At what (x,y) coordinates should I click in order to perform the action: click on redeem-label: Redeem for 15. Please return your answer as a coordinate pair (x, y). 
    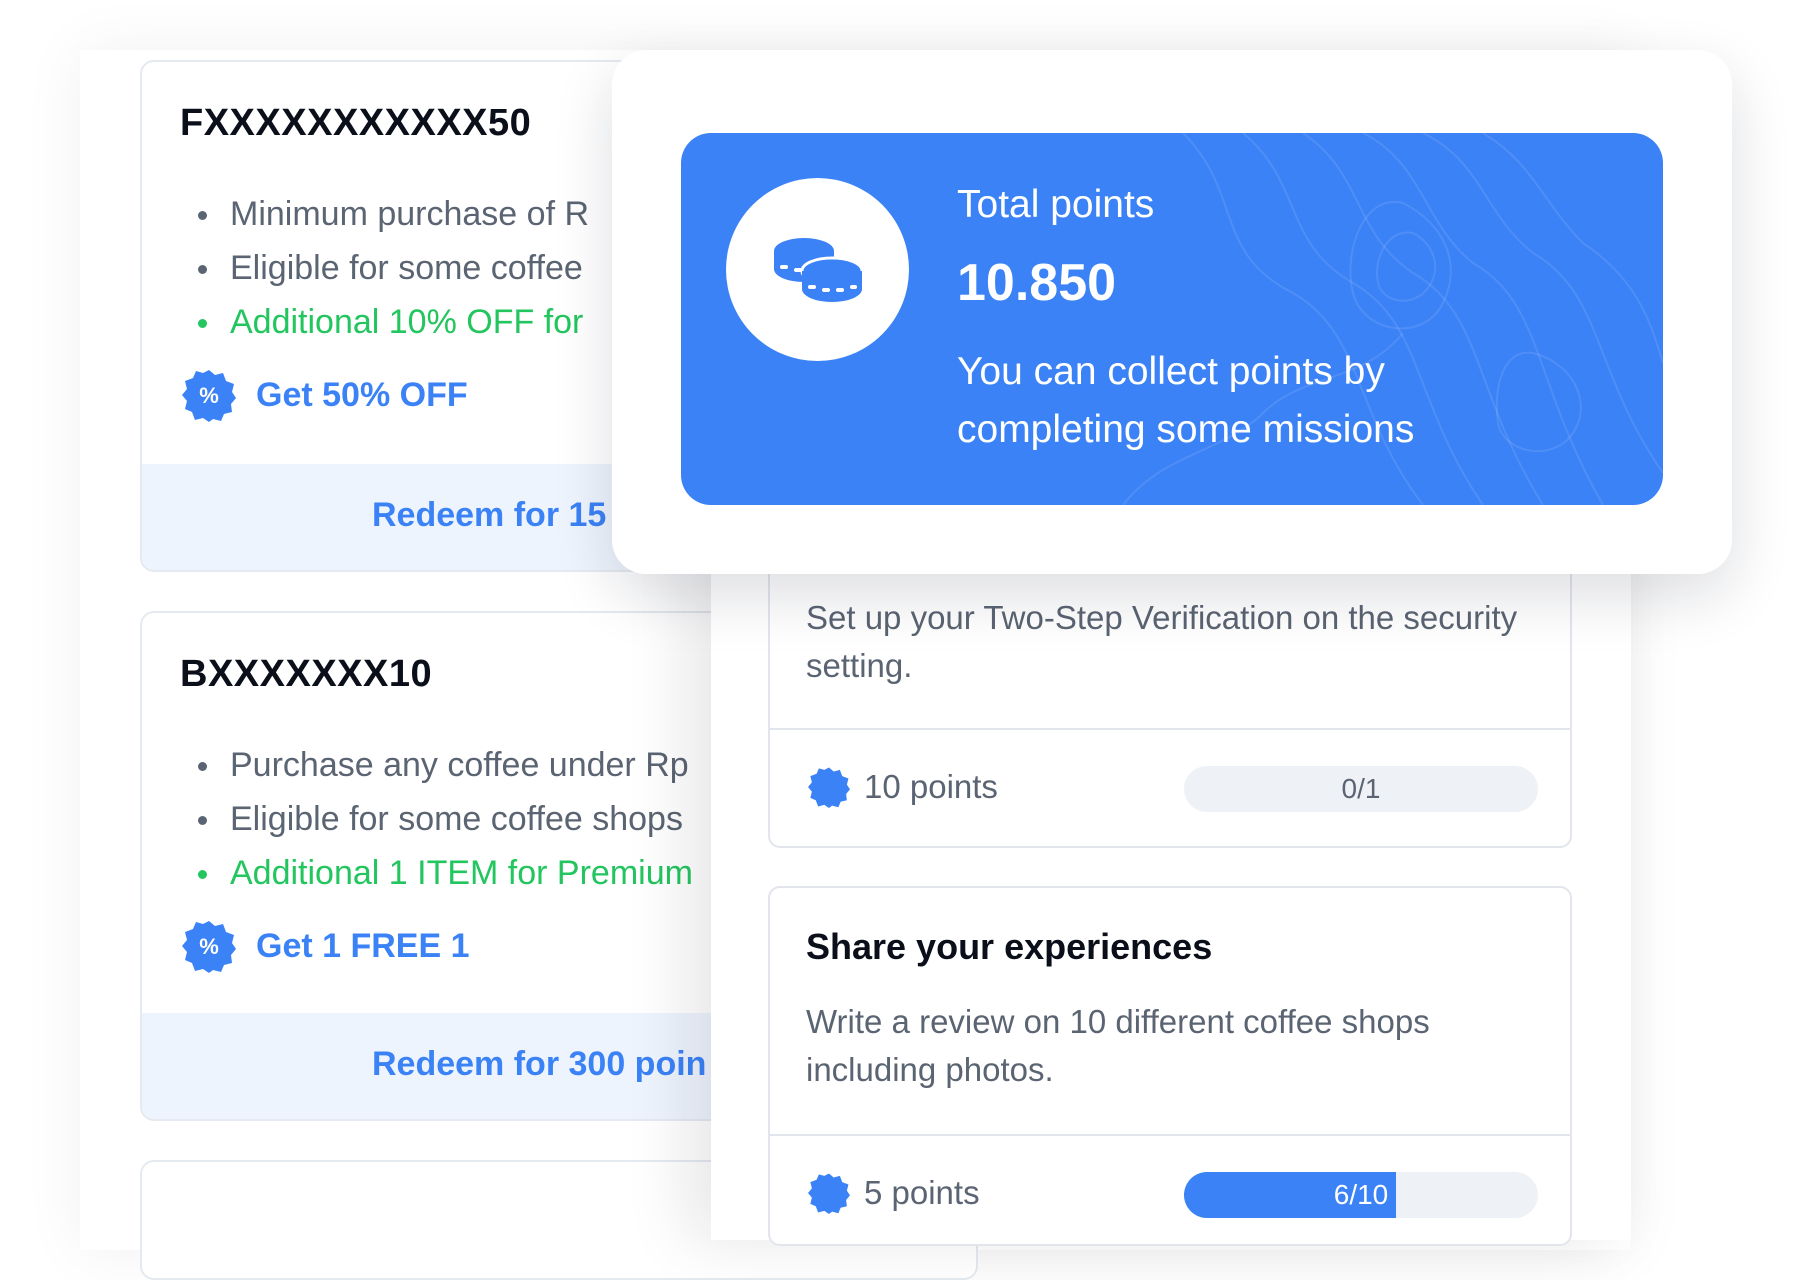
    Looking at the image, I should click on (489, 515).